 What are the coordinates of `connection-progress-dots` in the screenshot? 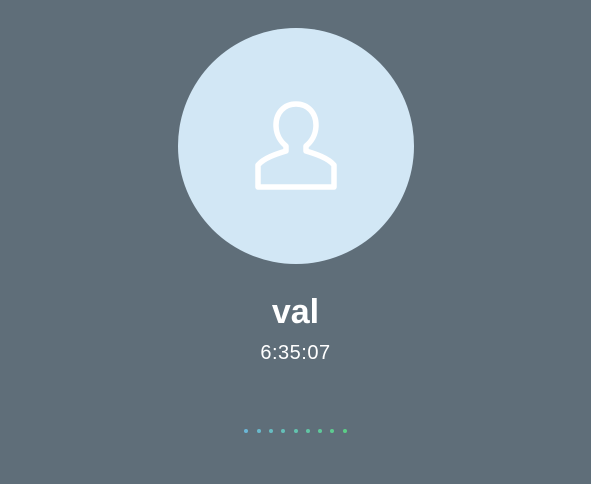 It's located at (295, 431).